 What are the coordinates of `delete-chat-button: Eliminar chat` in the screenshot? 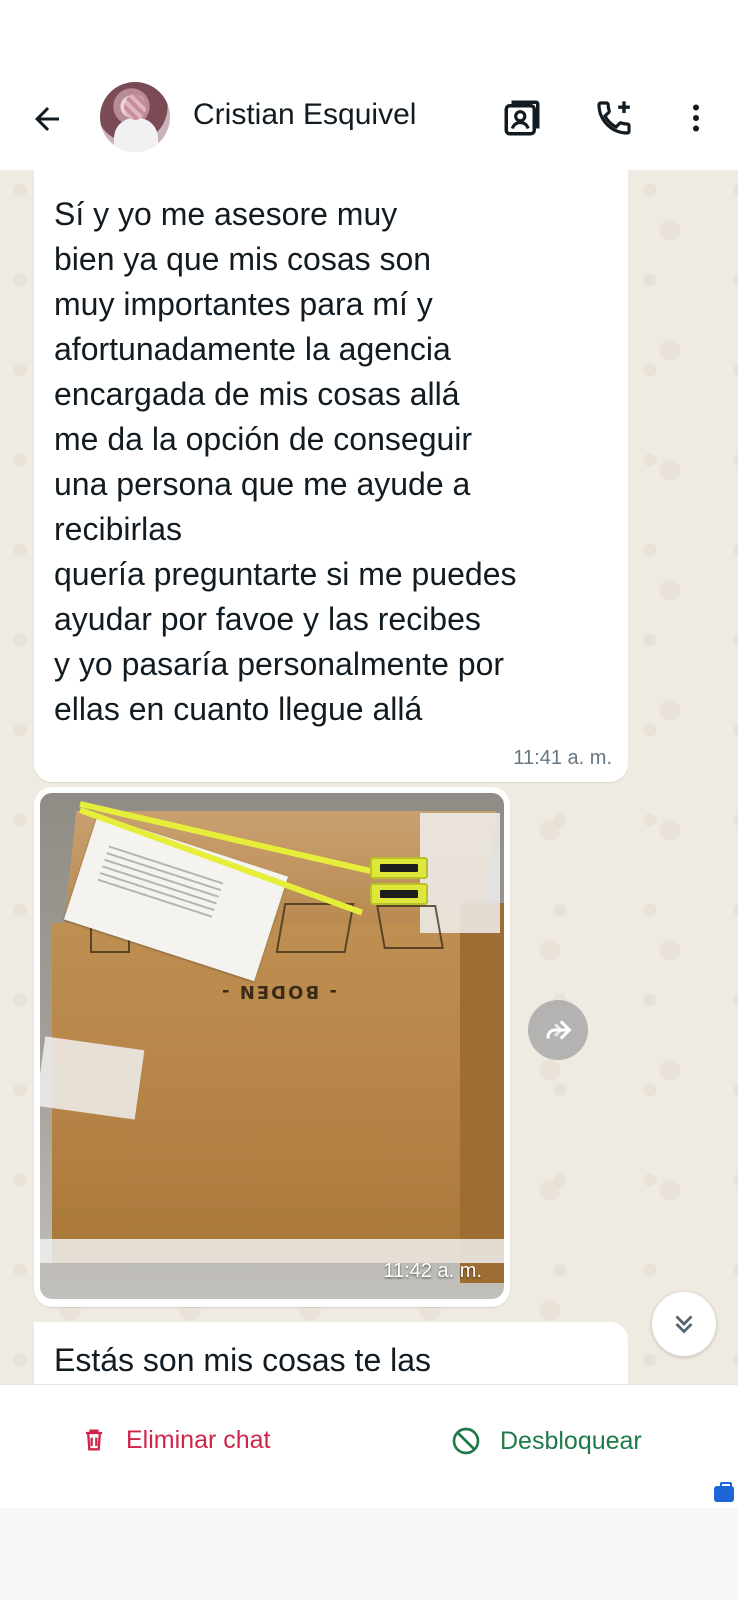 It's located at (175, 1440).